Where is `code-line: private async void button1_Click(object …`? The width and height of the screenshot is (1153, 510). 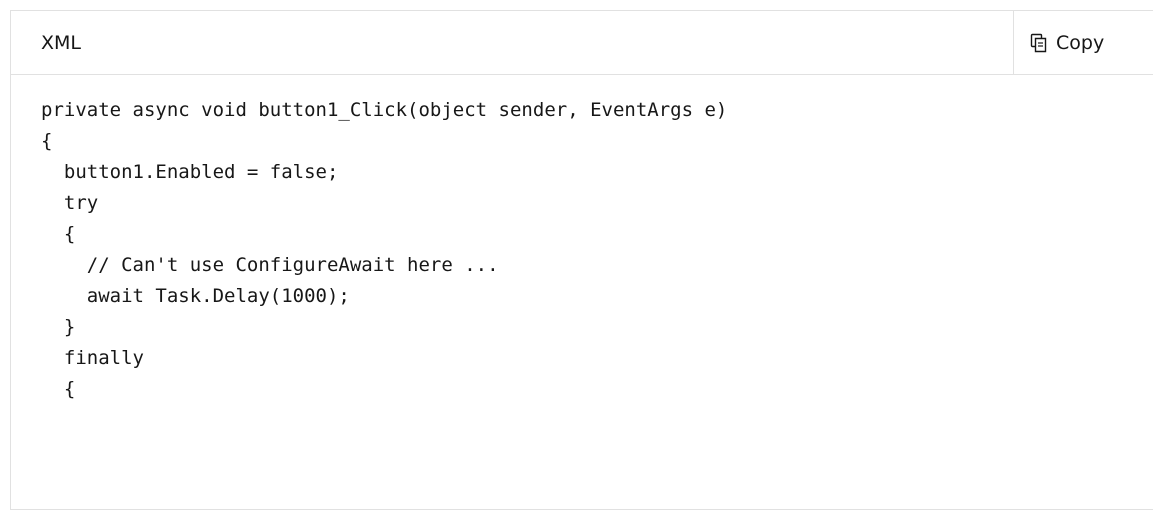 code-line: private async void button1_Click(object … is located at coordinates (384, 110).